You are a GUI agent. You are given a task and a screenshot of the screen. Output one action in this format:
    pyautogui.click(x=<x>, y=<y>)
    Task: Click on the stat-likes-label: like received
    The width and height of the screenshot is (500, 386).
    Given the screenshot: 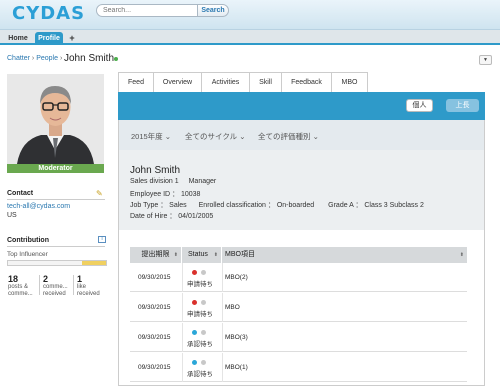 What is the action you would take?
    pyautogui.click(x=88, y=291)
    